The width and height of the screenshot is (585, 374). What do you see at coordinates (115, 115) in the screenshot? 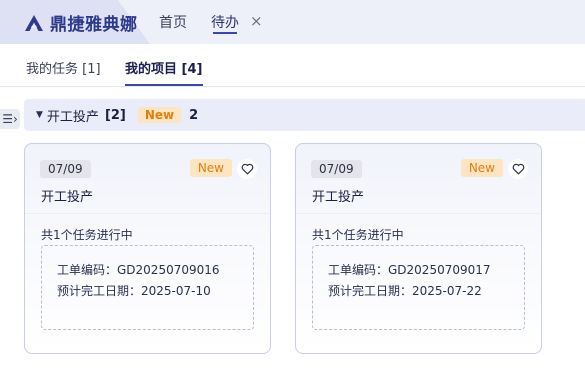
I see `group-count: [2]` at bounding box center [115, 115].